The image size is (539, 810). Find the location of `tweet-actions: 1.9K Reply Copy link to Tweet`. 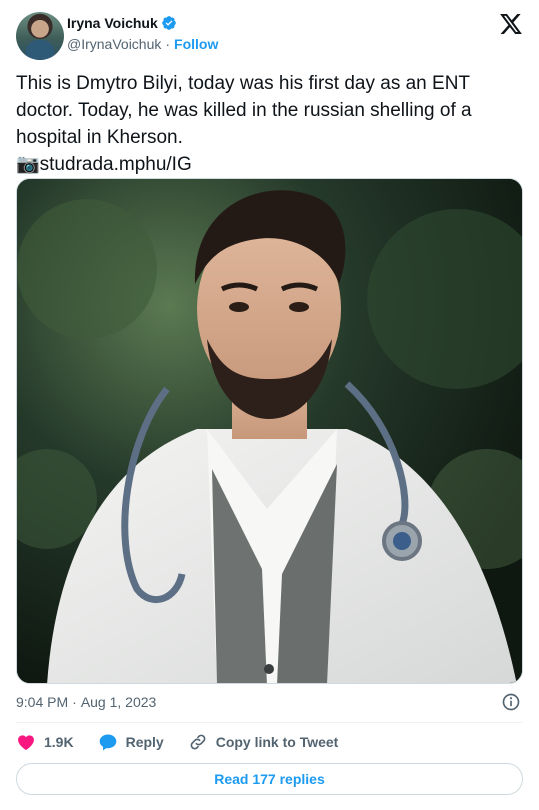

tweet-actions: 1.9K Reply Copy link to Tweet is located at coordinates (189, 742).